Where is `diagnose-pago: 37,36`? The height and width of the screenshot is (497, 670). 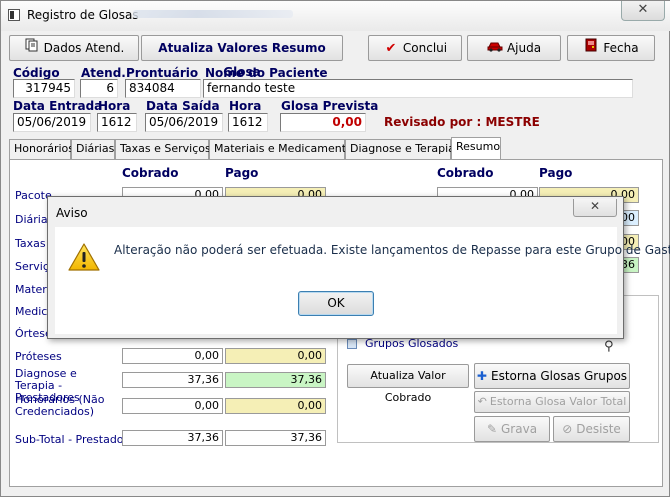
diagnose-pago: 37,36 is located at coordinates (275, 380).